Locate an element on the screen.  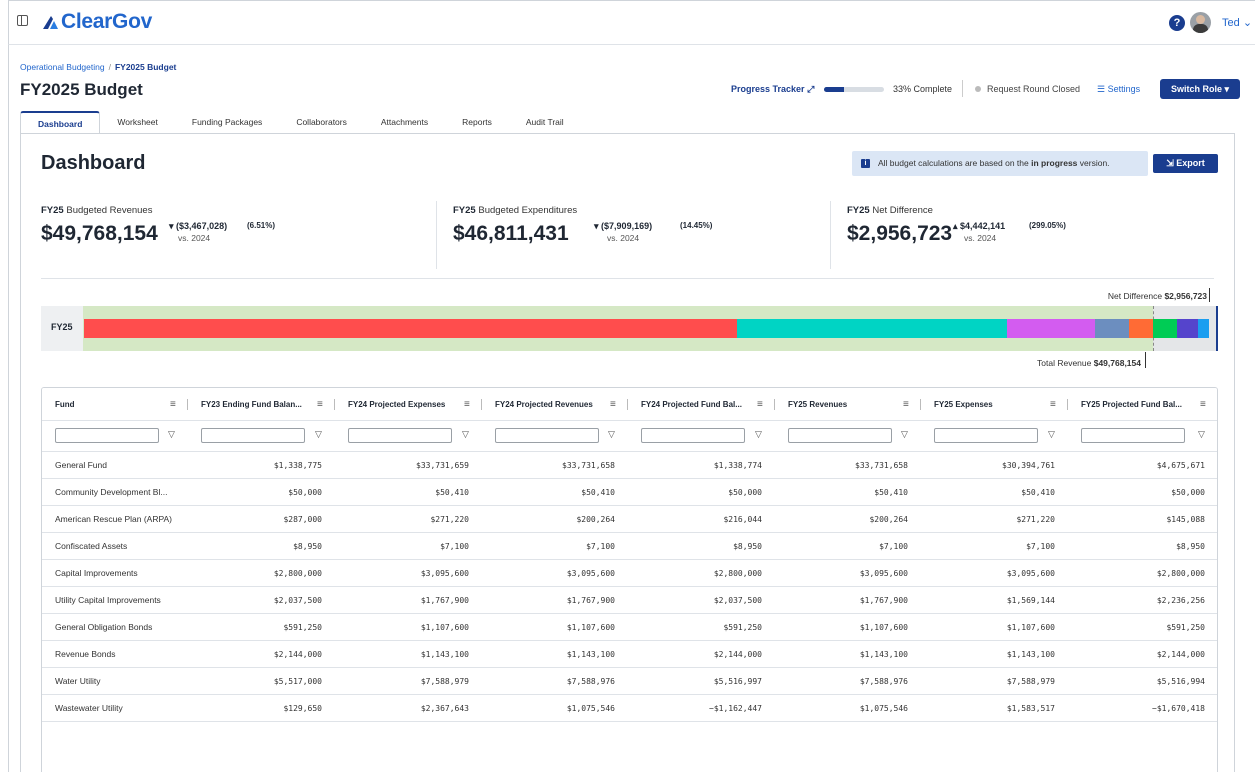
section-divider is located at coordinates (627, 278).